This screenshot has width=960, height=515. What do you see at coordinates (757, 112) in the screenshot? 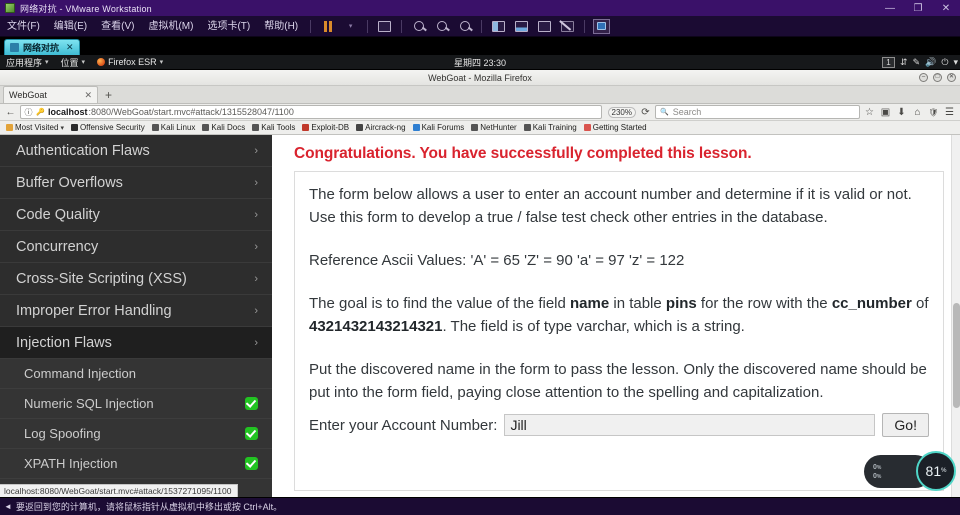
I see `search-bar: 🔍 Search` at bounding box center [757, 112].